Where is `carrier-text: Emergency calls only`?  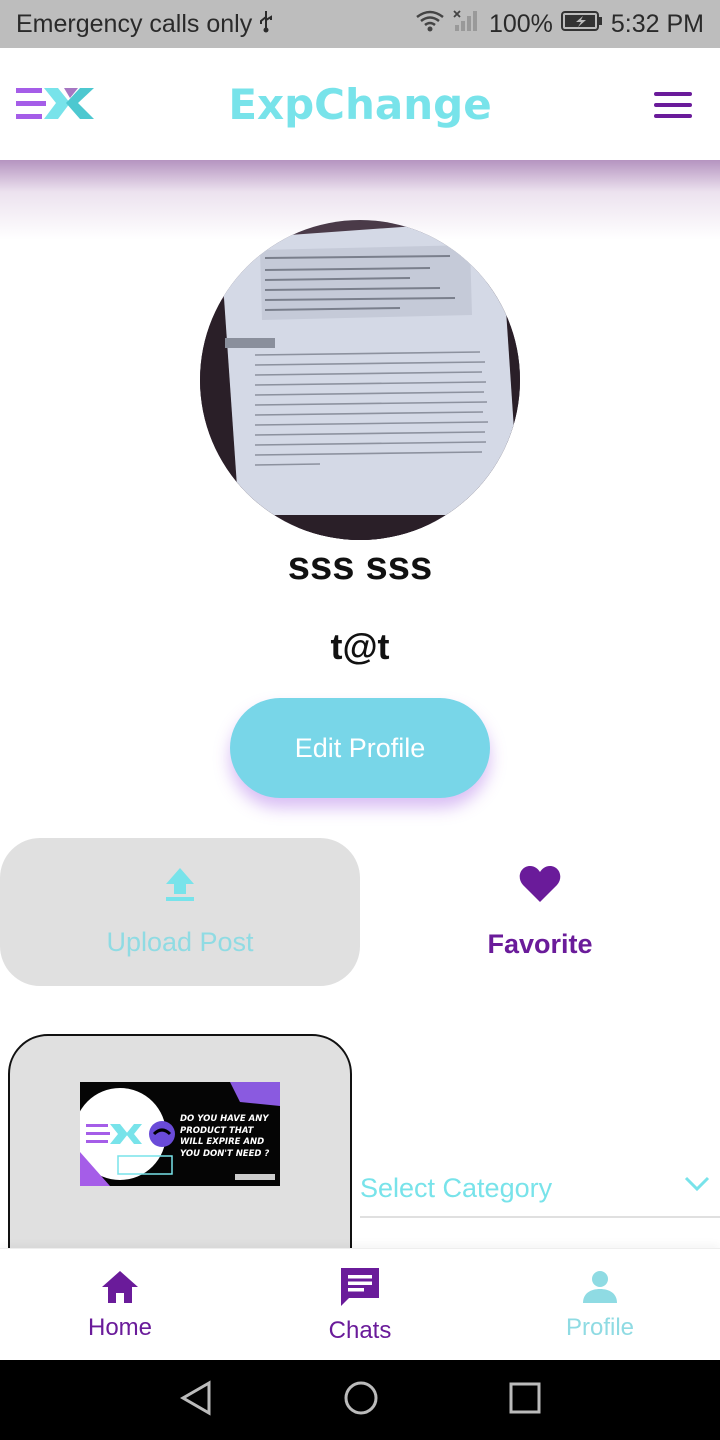 carrier-text: Emergency calls only is located at coordinates (134, 23).